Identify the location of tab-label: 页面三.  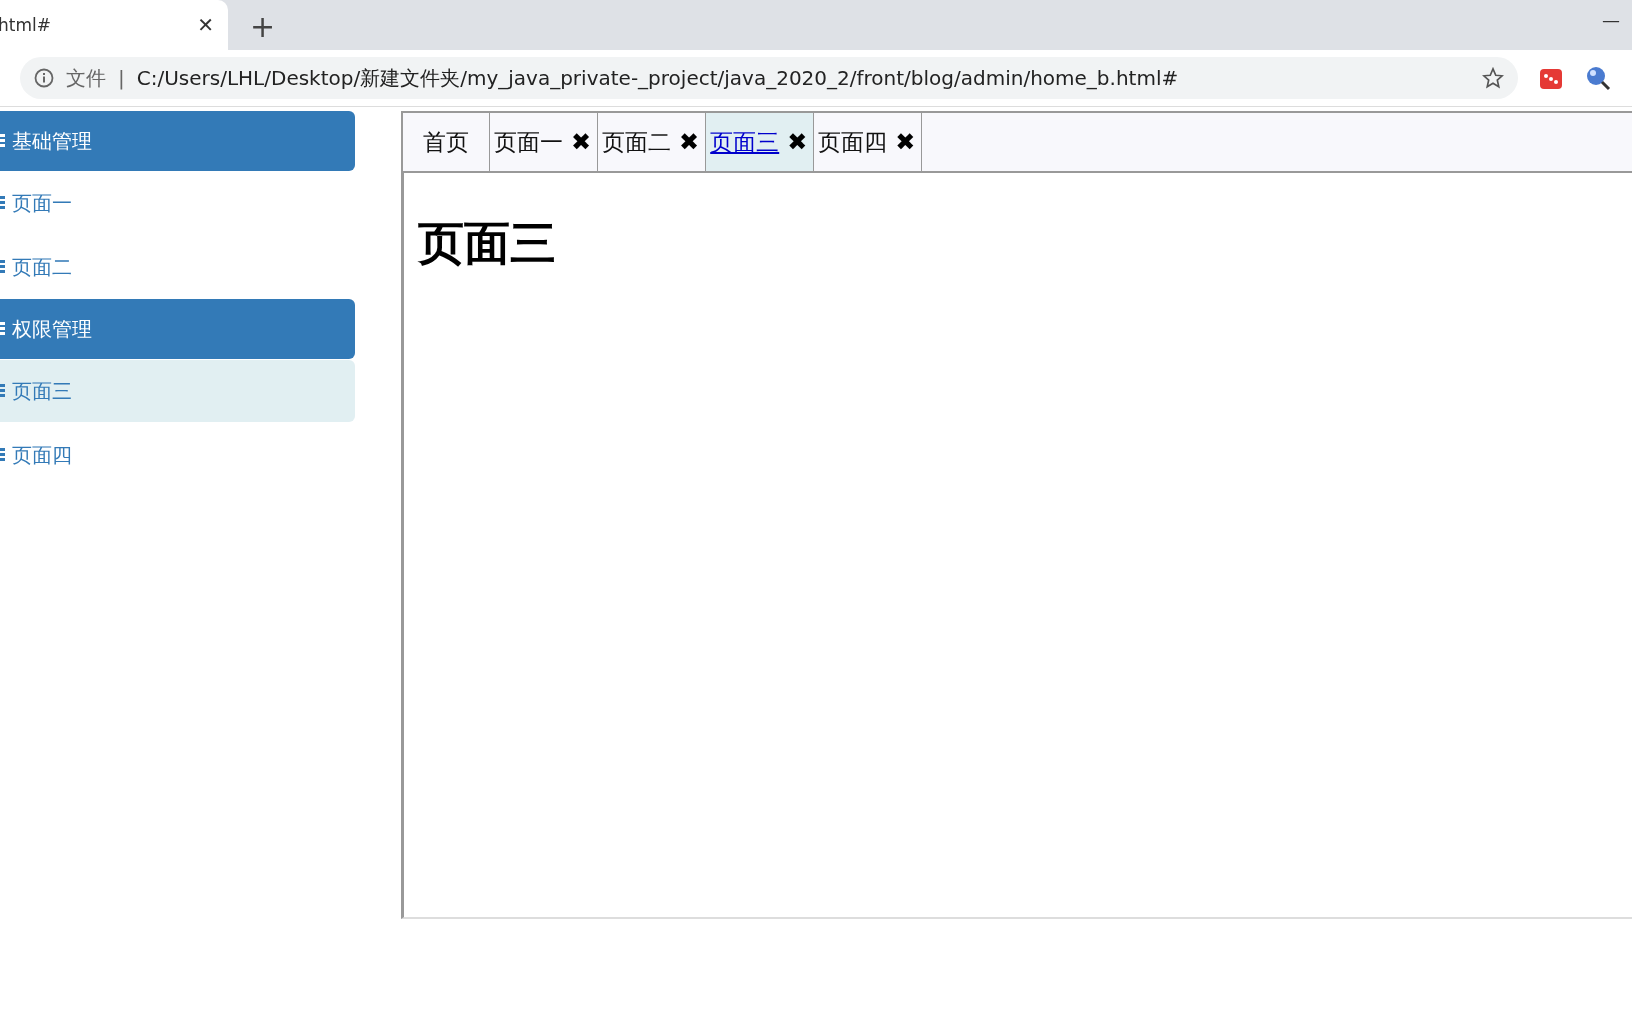
(745, 142).